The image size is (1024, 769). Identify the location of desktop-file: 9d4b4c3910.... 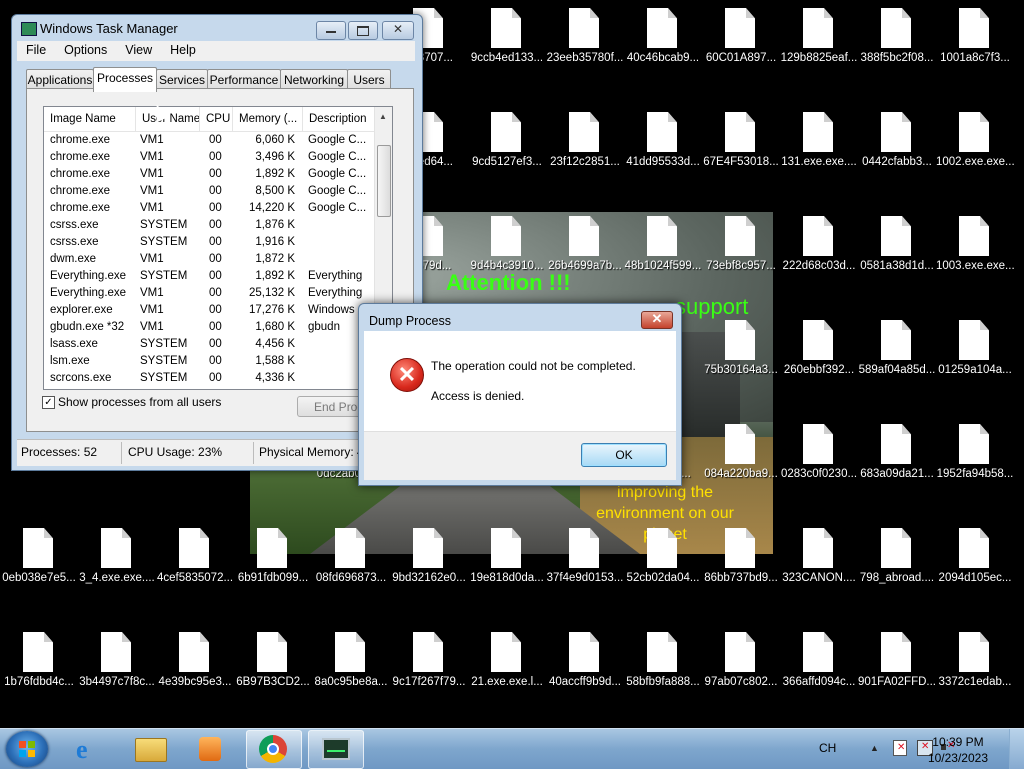
(507, 260).